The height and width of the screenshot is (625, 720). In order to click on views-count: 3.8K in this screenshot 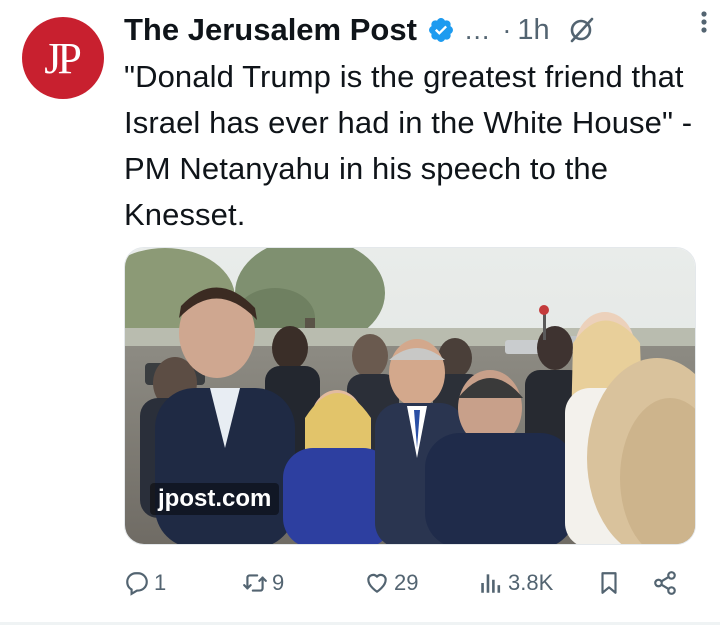, I will do `click(531, 582)`.